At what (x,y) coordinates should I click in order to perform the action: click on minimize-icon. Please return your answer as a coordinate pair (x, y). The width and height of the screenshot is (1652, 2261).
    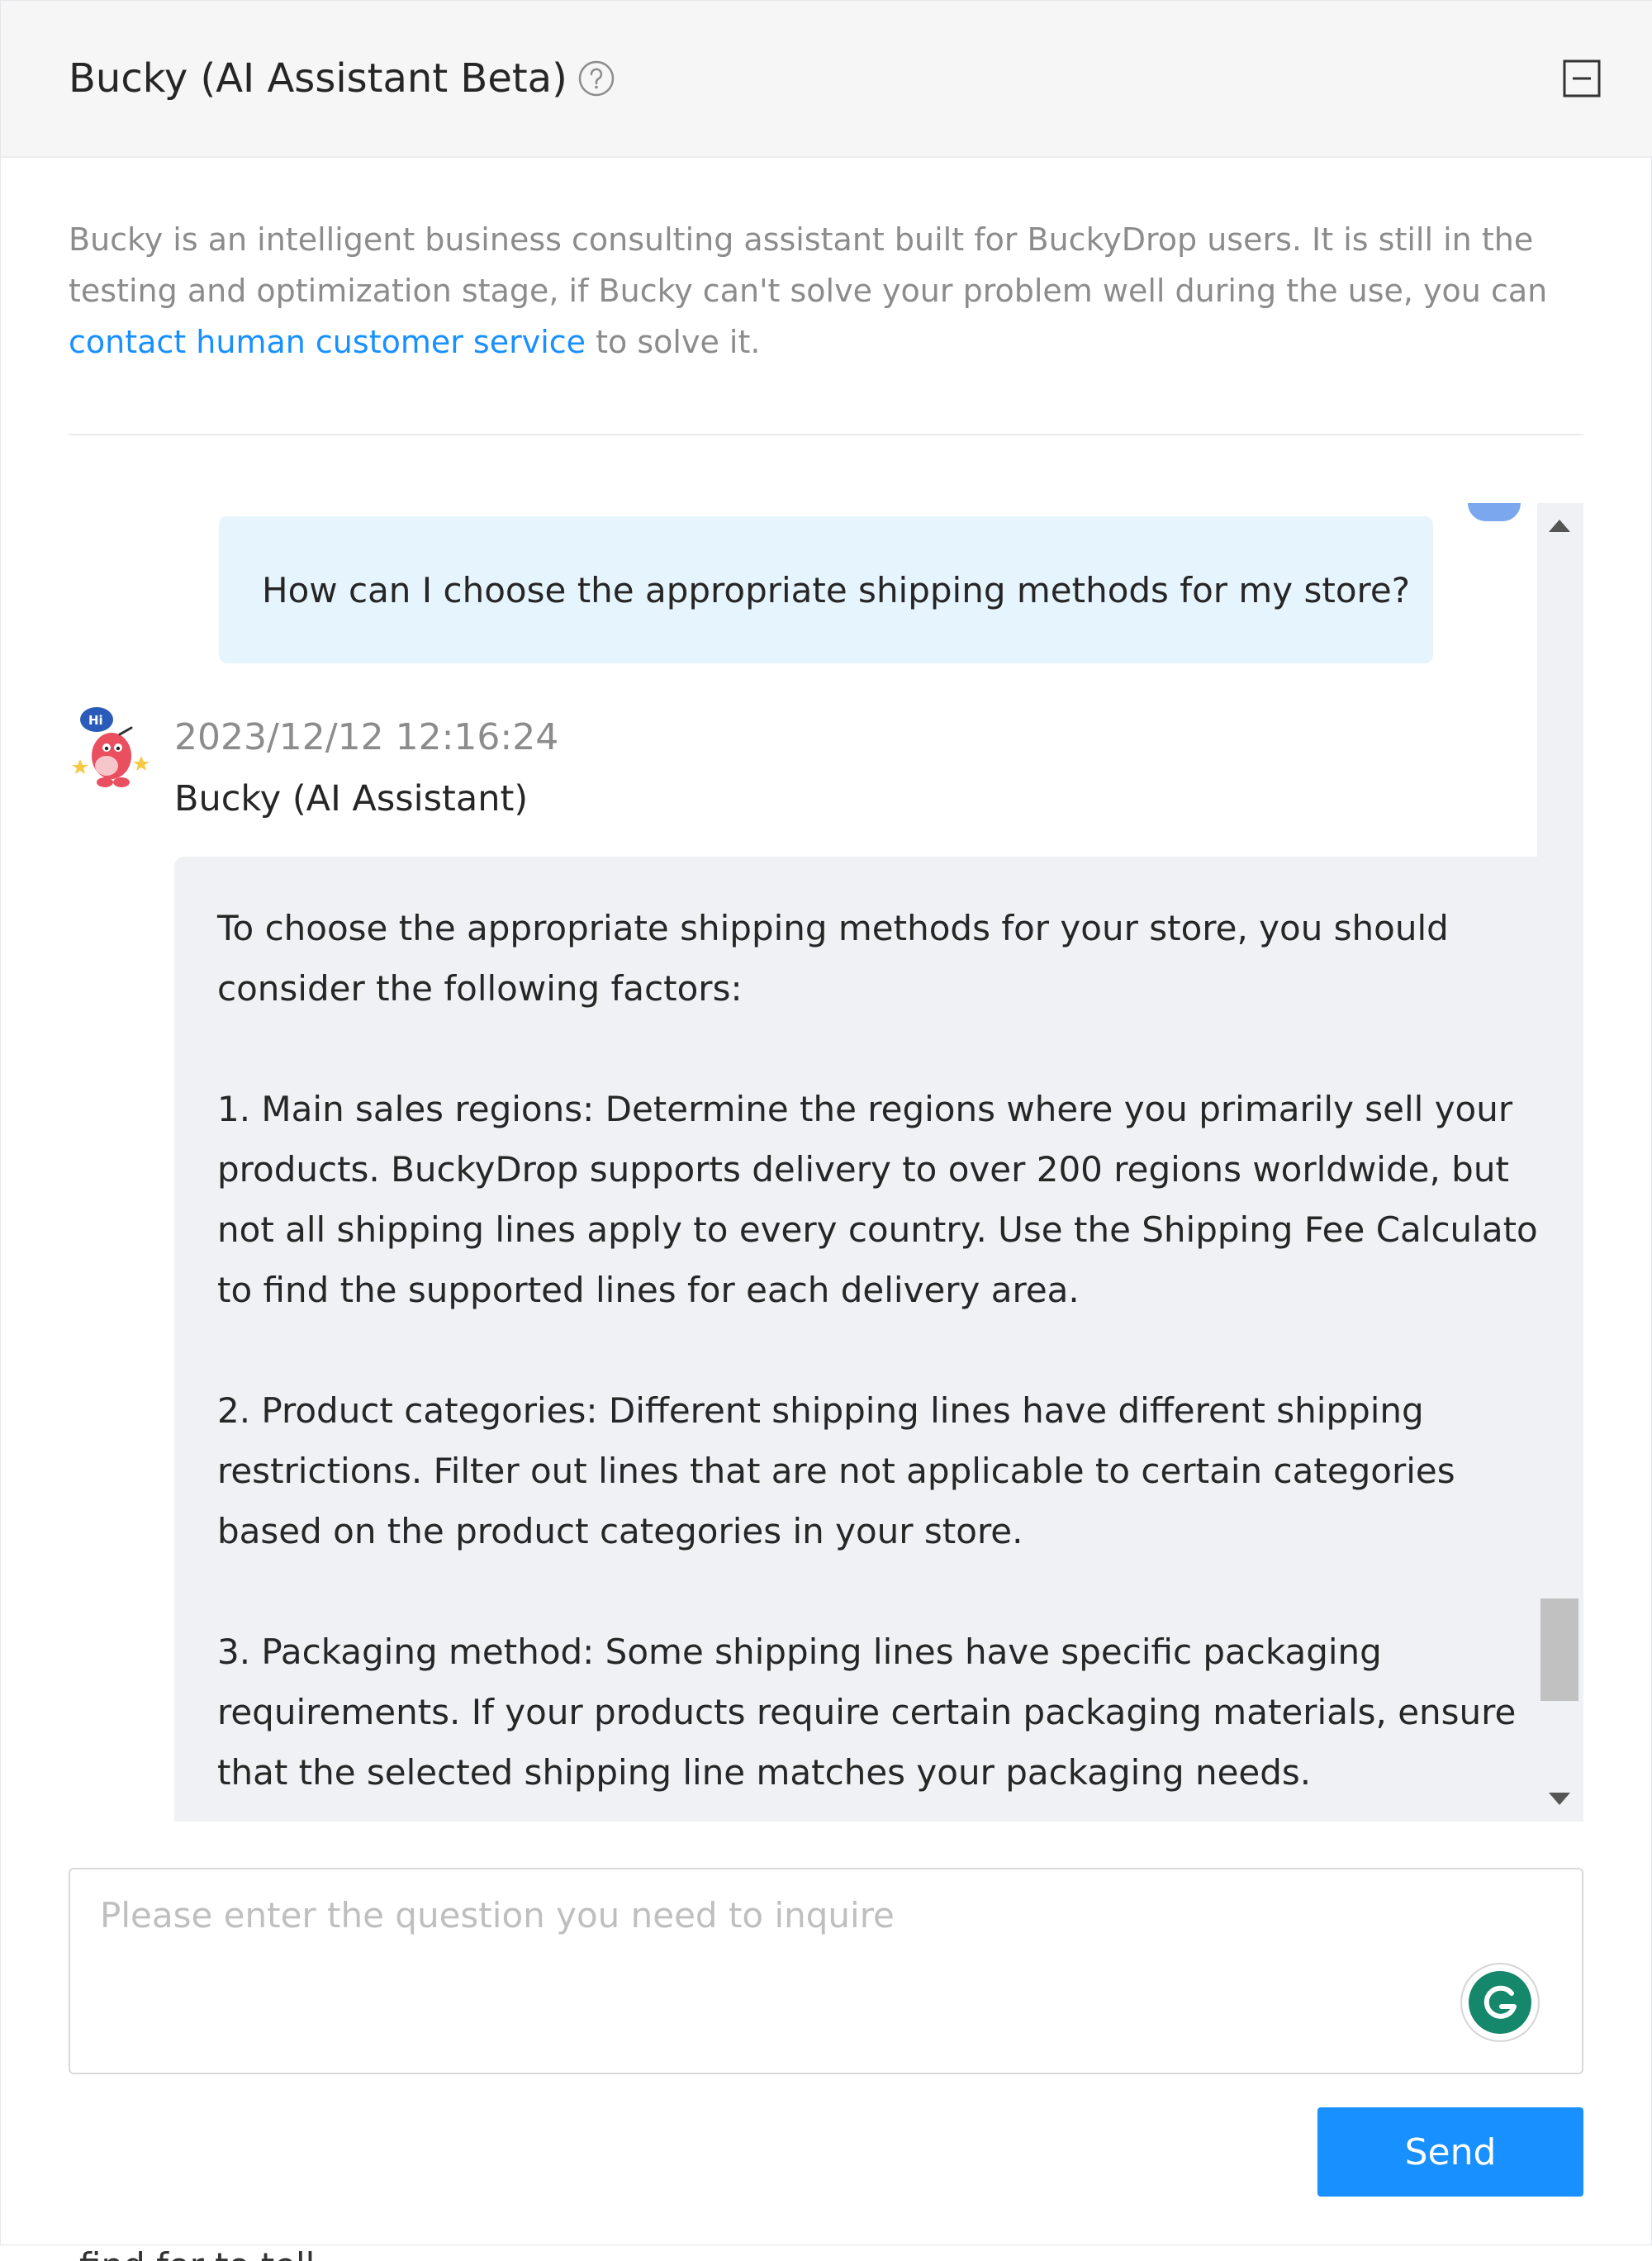
    Looking at the image, I should click on (1582, 78).